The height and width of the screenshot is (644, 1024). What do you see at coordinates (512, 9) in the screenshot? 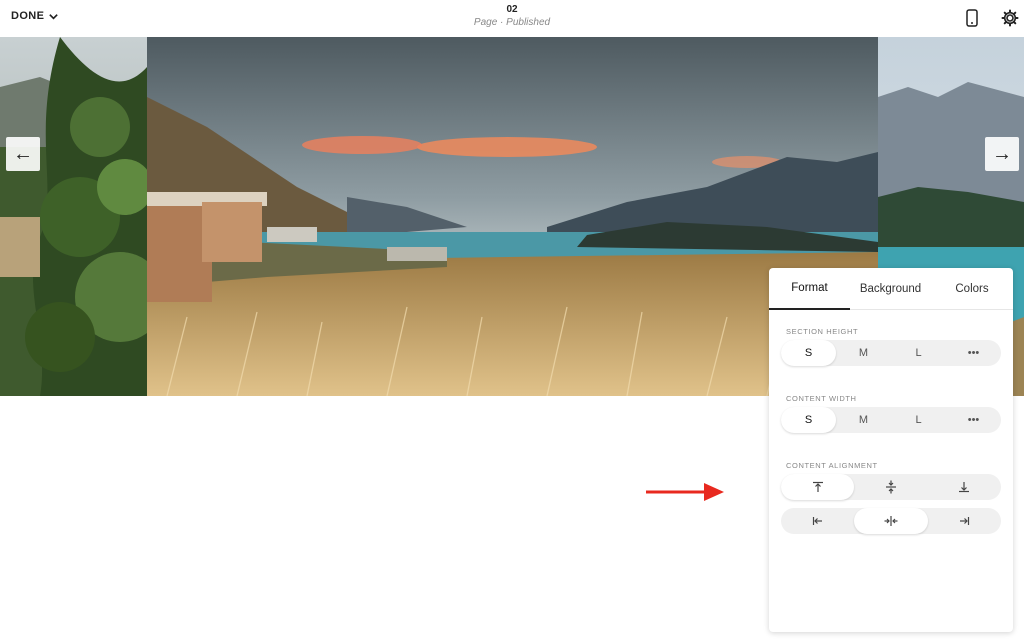
I see `page-number: 02` at bounding box center [512, 9].